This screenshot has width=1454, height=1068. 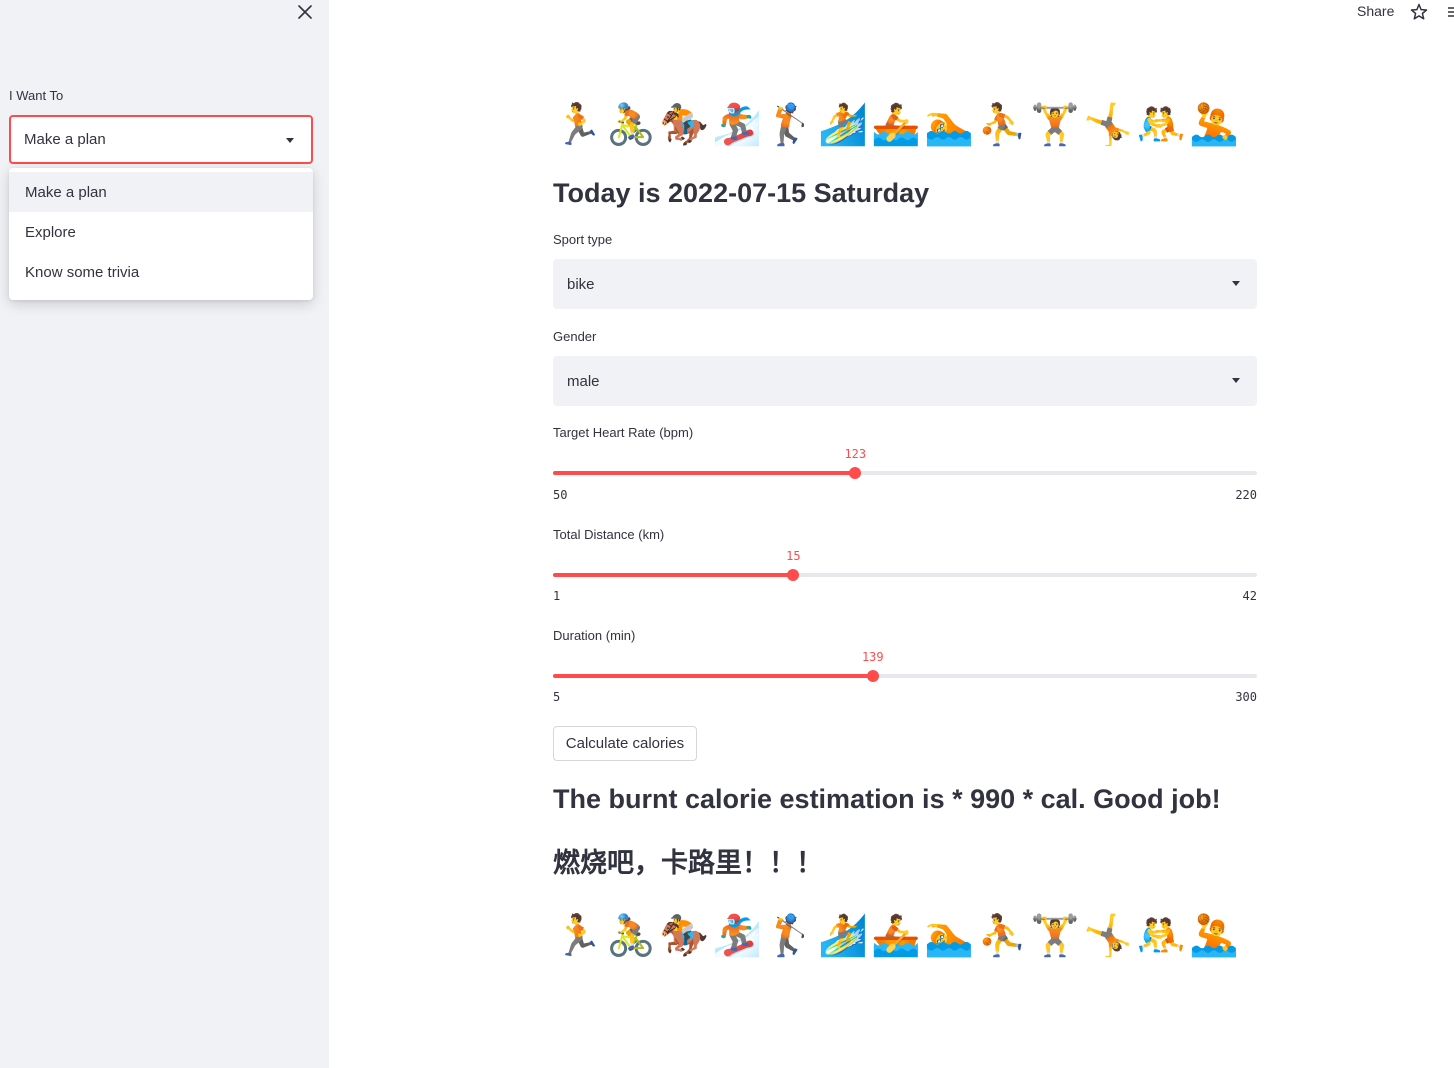 I want to click on mode-dropdown-menu: Make a plan Explore Know some trivia, so click(x=161, y=234).